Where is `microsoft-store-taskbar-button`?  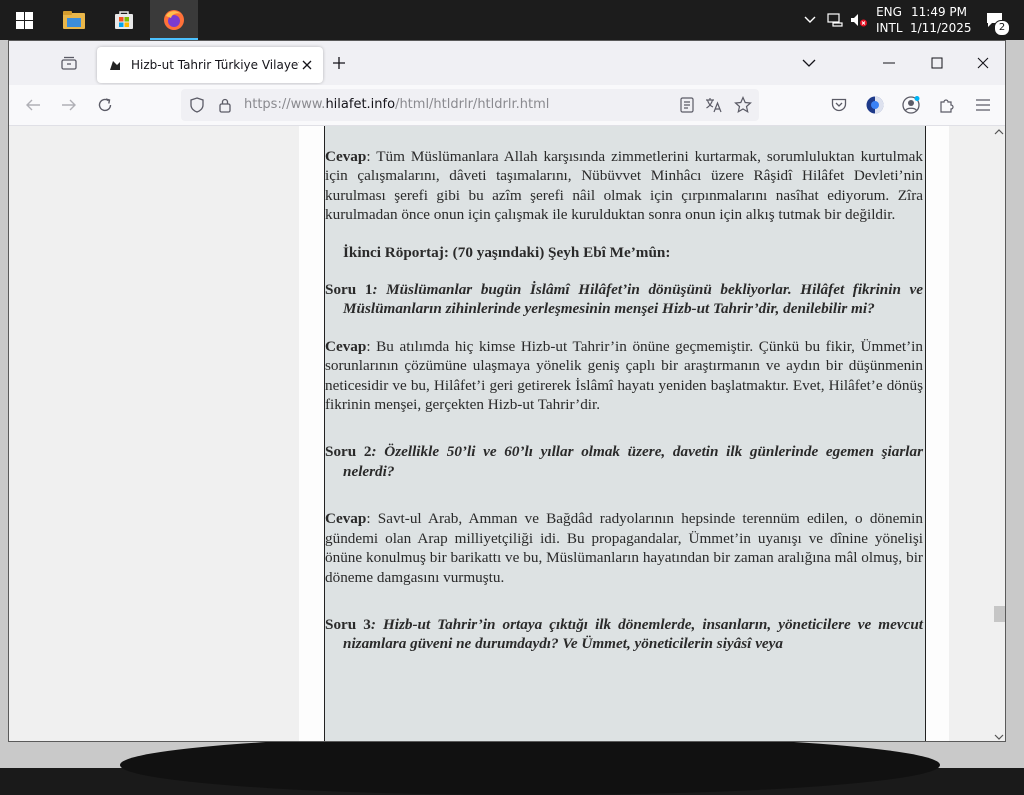
microsoft-store-taskbar-button is located at coordinates (124, 20).